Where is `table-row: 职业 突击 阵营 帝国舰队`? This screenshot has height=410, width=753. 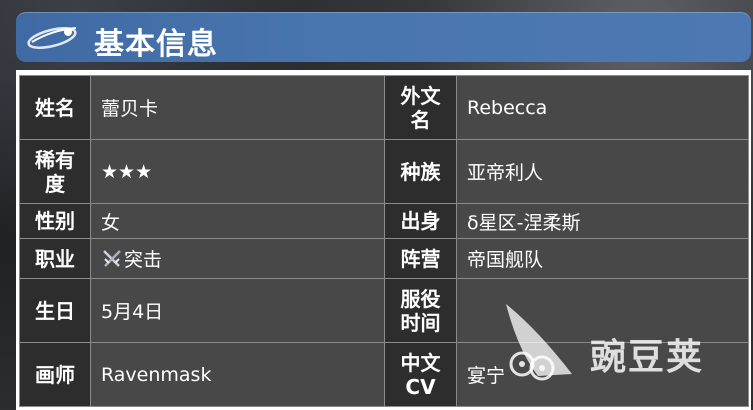
table-row: 职业 突击 阵营 帝国舰队 is located at coordinates (384, 258).